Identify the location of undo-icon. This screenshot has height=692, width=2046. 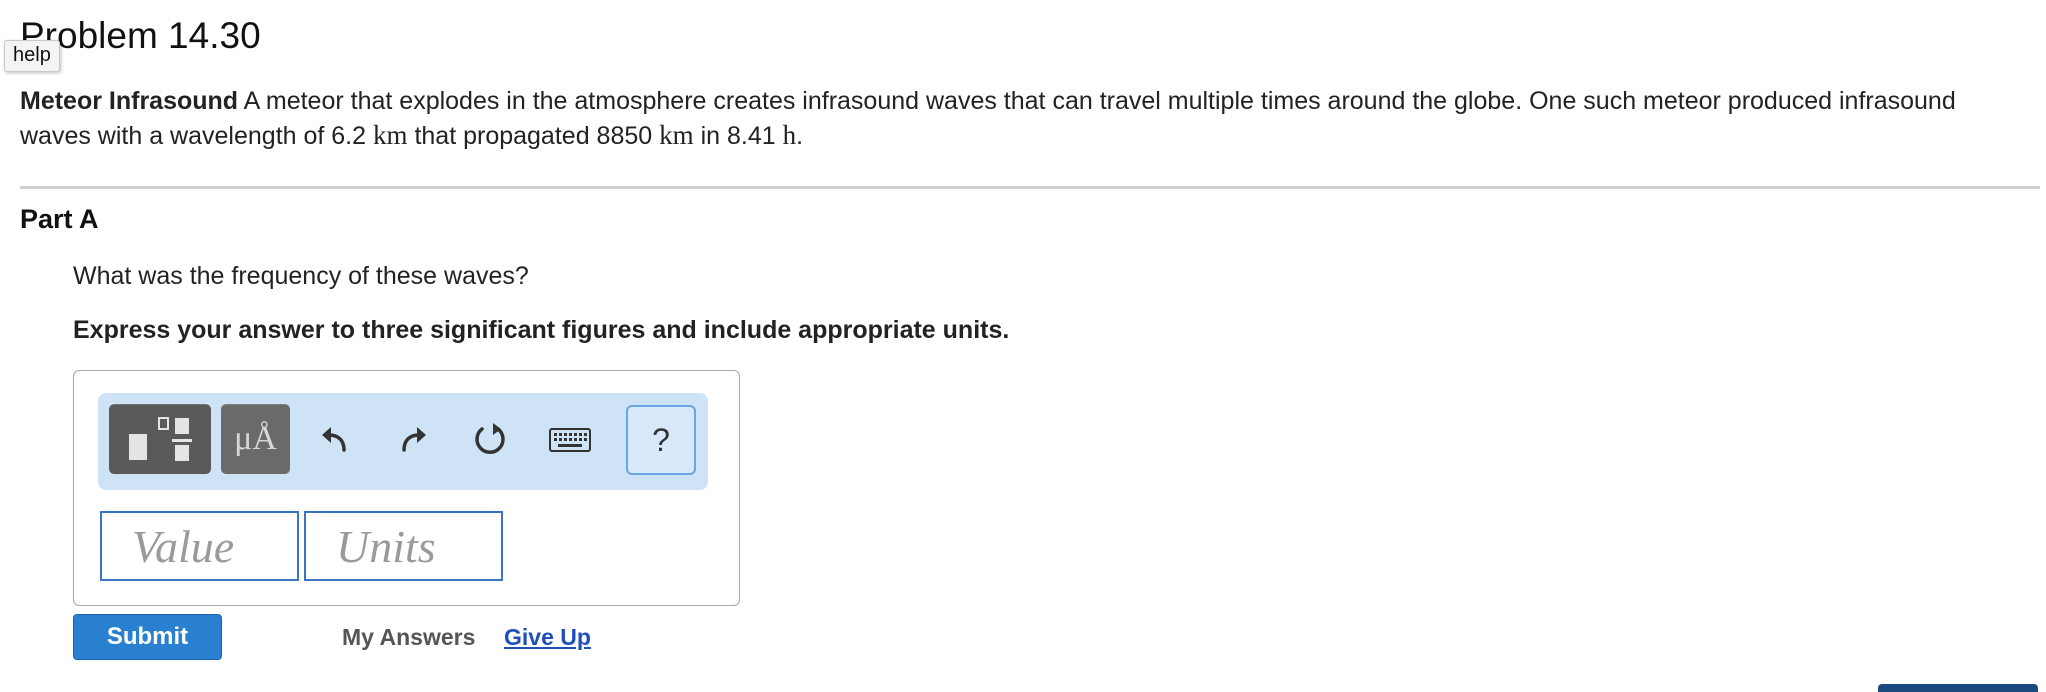
(334, 439).